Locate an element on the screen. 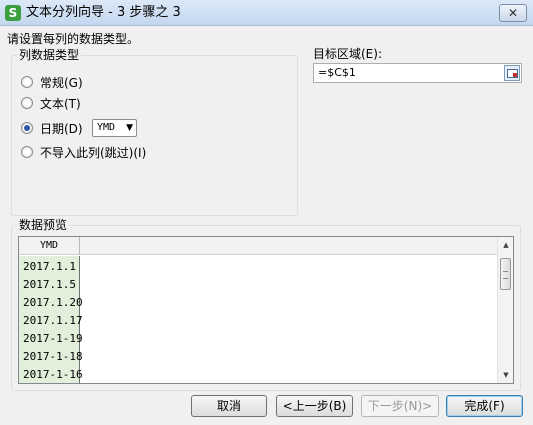  radio-skip-label: 不导入此列(跳过)(I) is located at coordinates (93, 153).